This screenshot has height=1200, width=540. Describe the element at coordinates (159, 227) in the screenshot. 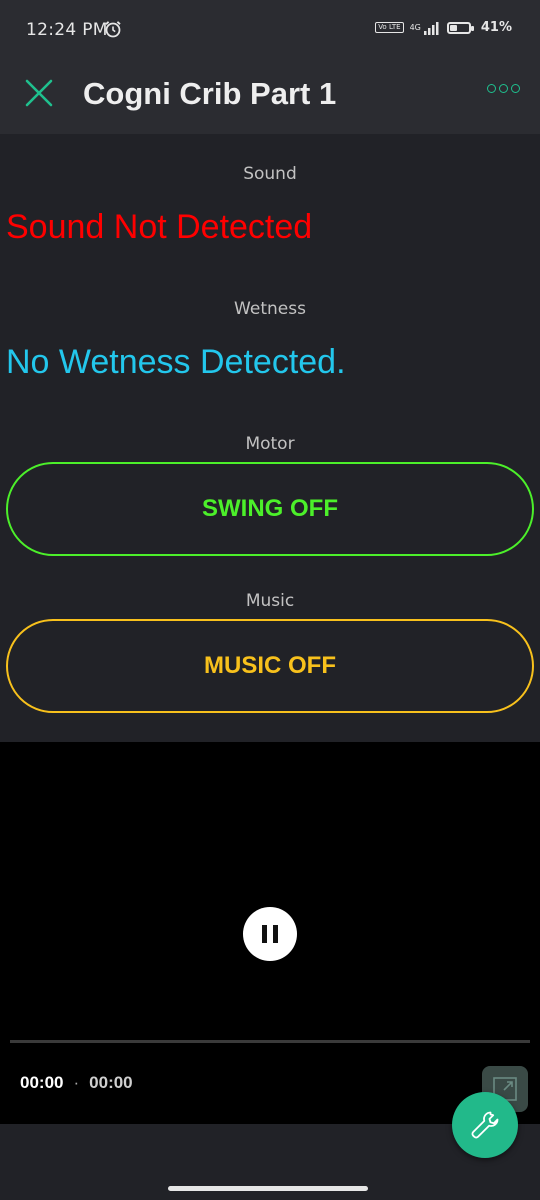

I see `sound-status: Sound Not Detected` at that location.